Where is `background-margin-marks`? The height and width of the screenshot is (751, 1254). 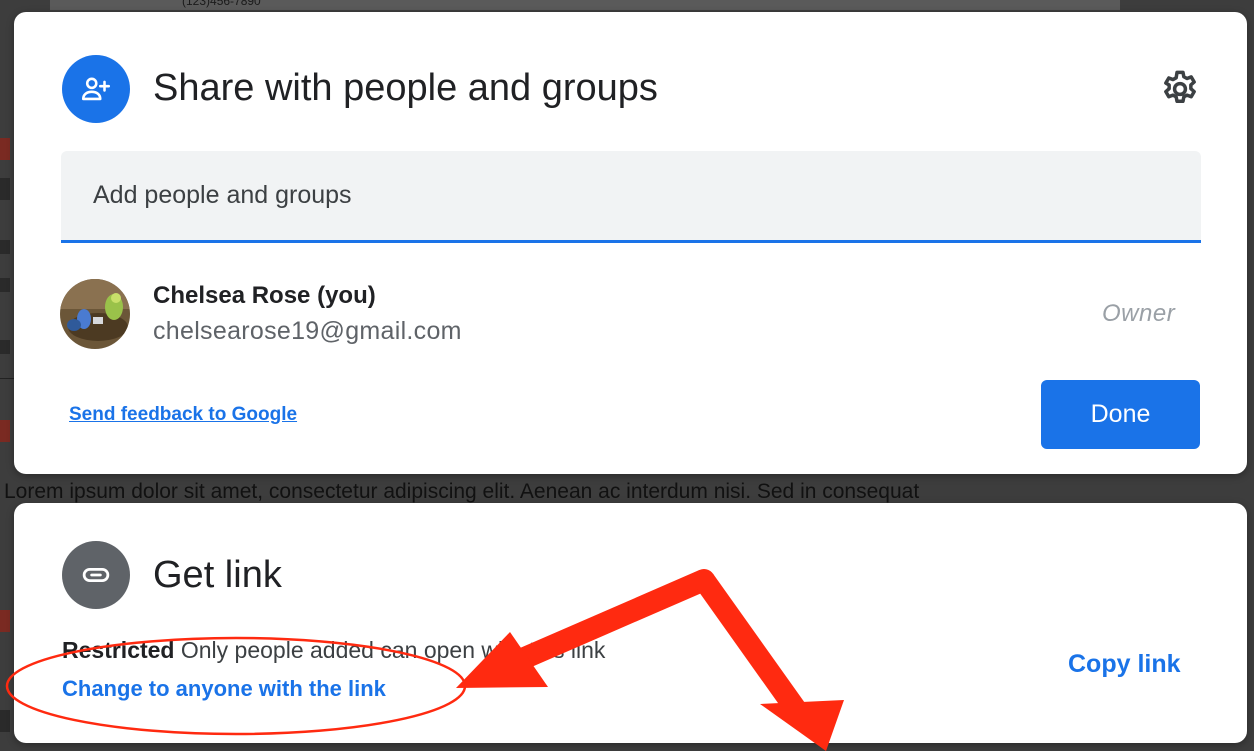 background-margin-marks is located at coordinates (6, 440).